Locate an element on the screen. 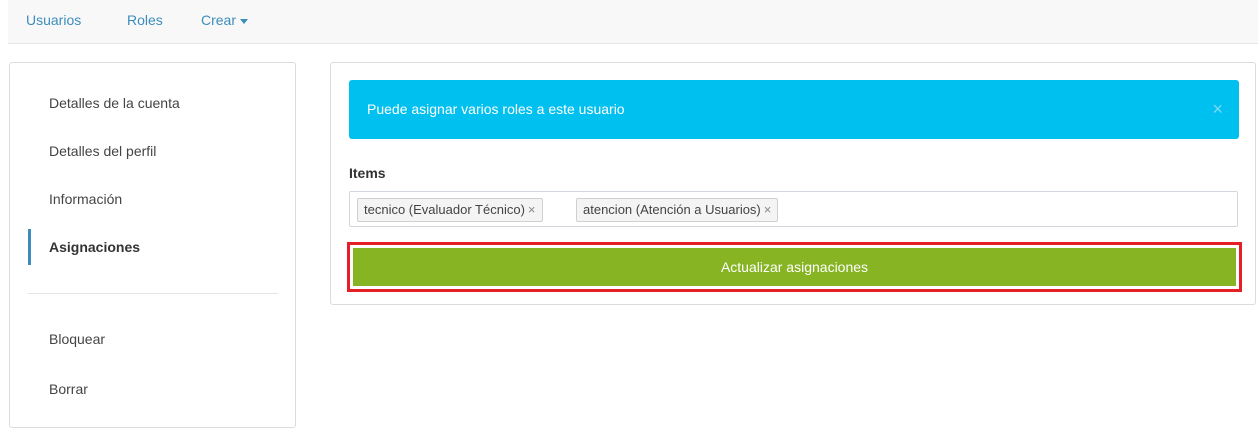  selected-role-chip: atencion (Atención a Usuarios) × is located at coordinates (677, 210).